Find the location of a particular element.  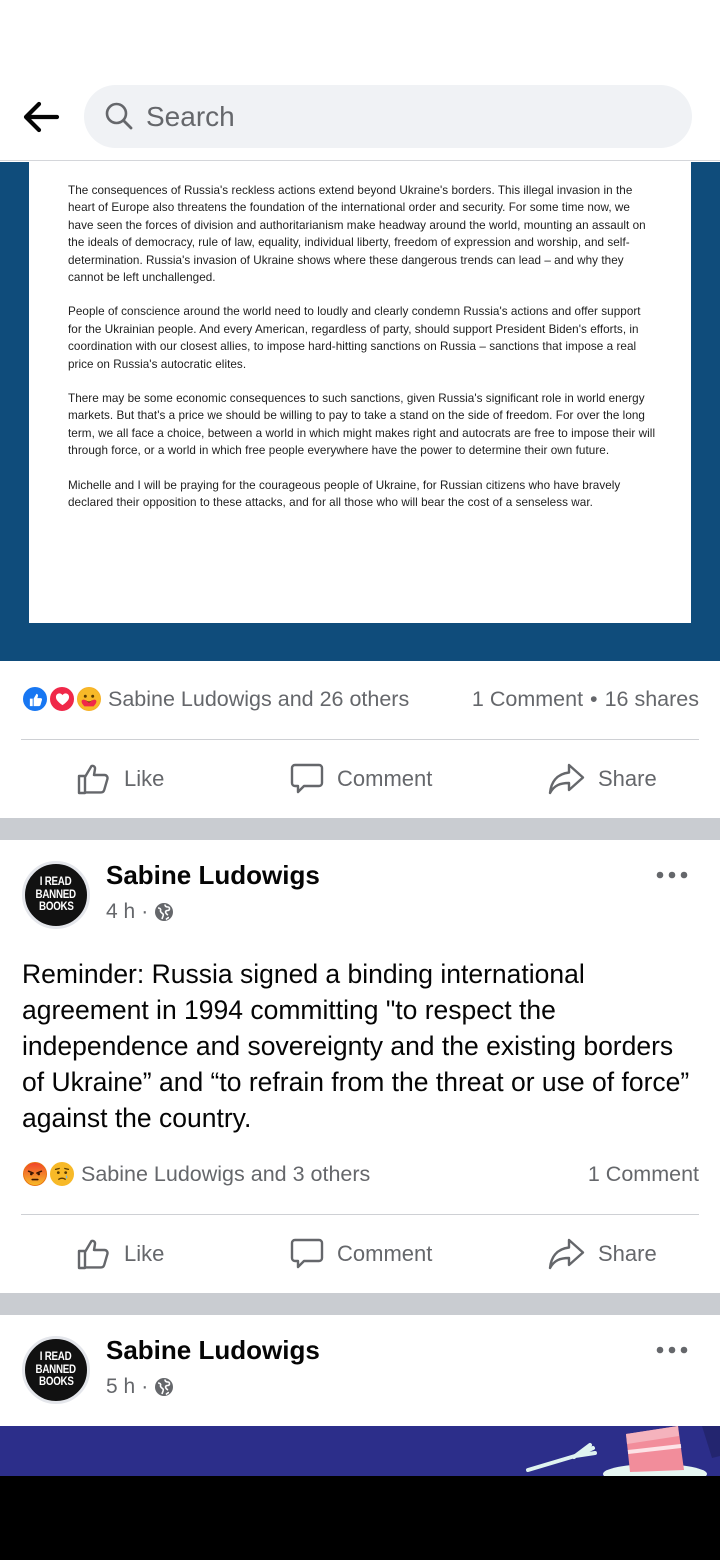

post-time: 4 h is located at coordinates (120, 912).